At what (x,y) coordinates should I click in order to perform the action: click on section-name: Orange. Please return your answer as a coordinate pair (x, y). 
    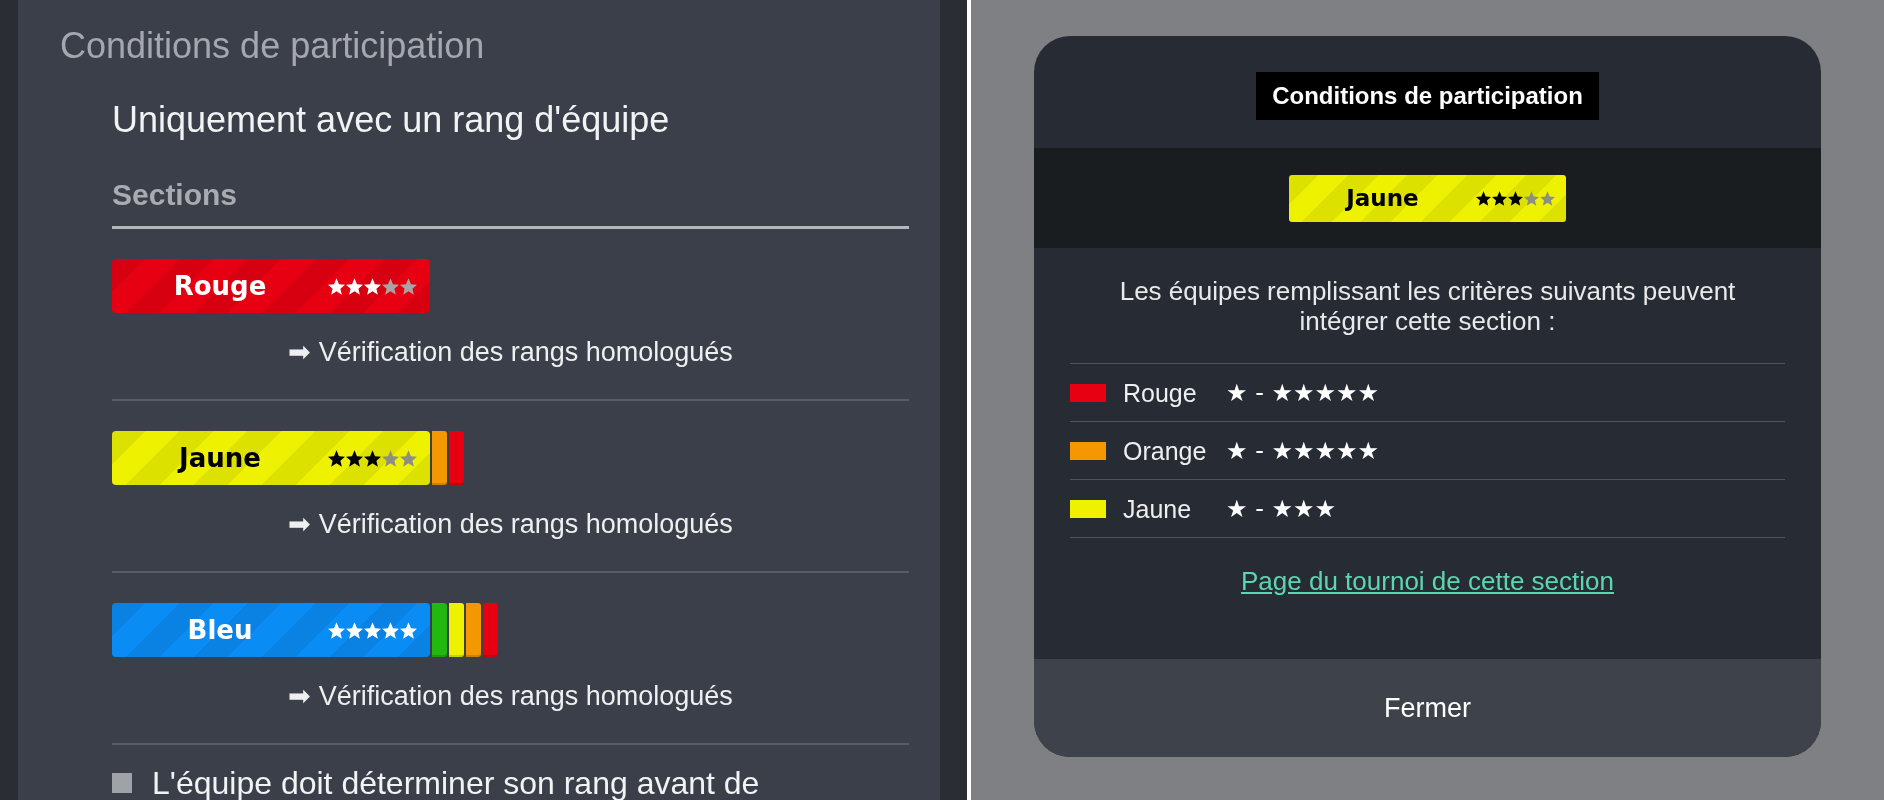
    Looking at the image, I should click on (1165, 450).